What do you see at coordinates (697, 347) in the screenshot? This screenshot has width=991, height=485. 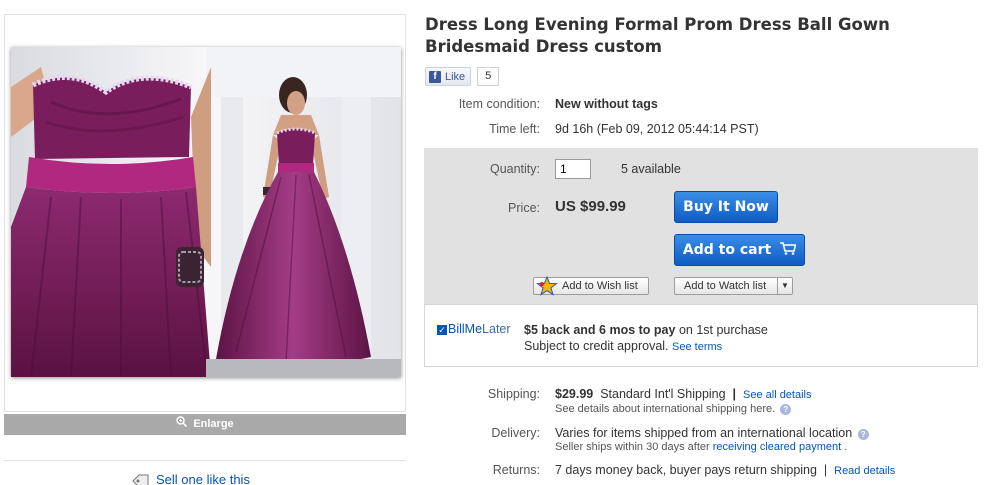 I see `see-terms-link: See terms` at bounding box center [697, 347].